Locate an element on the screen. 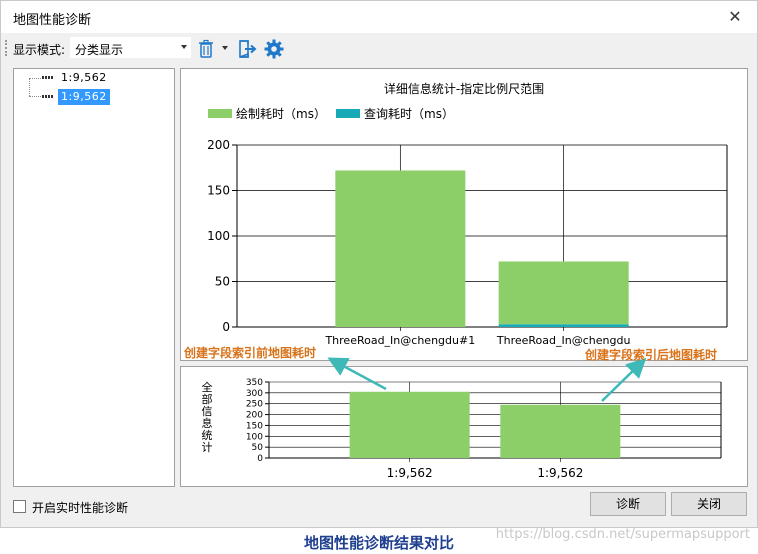 The image size is (758, 554). legend-label: 查询耗时（ms） is located at coordinates (409, 114).